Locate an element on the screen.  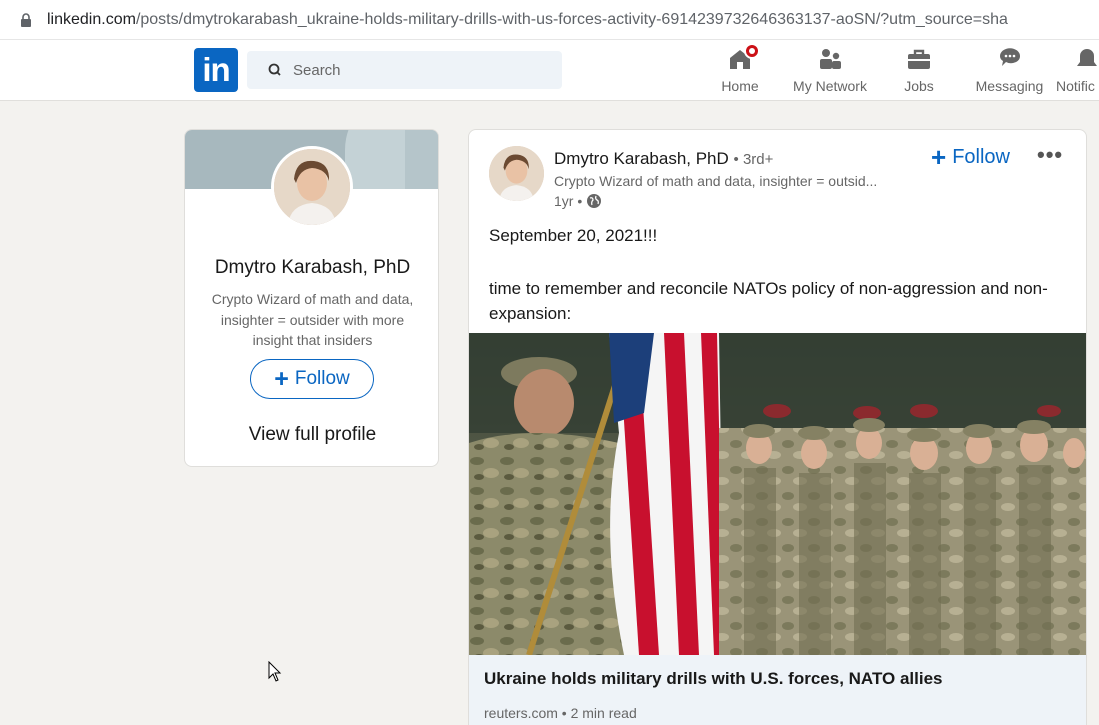
nav-item-home: Home is located at coordinates (740, 71).